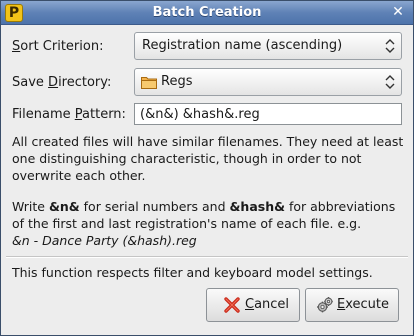 Image resolution: width=414 pixels, height=336 pixels. I want to click on save-directory-select: Regs, so click(268, 82).